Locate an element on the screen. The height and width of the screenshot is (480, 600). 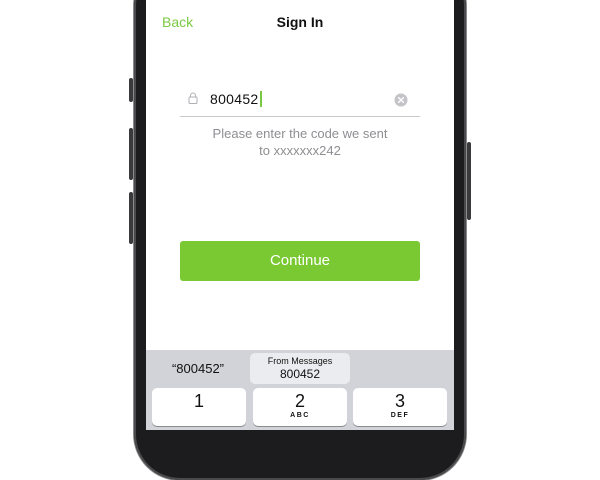
power-button is located at coordinates (469, 181).